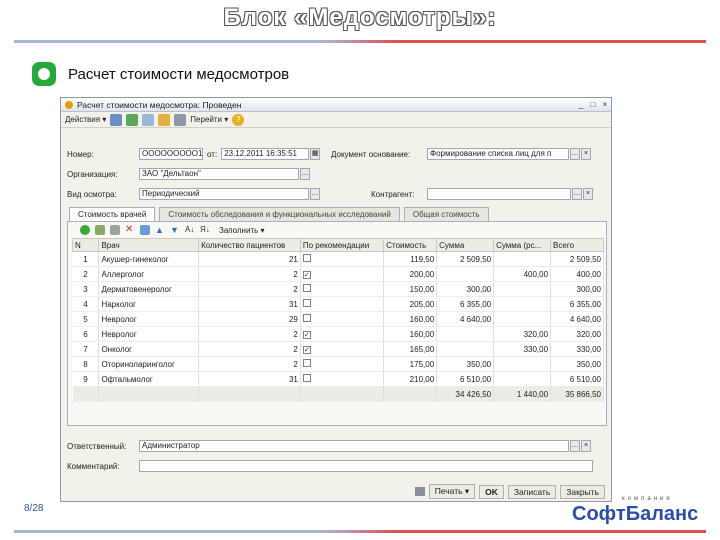  Describe the element at coordinates (586, 154) in the screenshot. I see `basis-clear-button: ×` at that location.